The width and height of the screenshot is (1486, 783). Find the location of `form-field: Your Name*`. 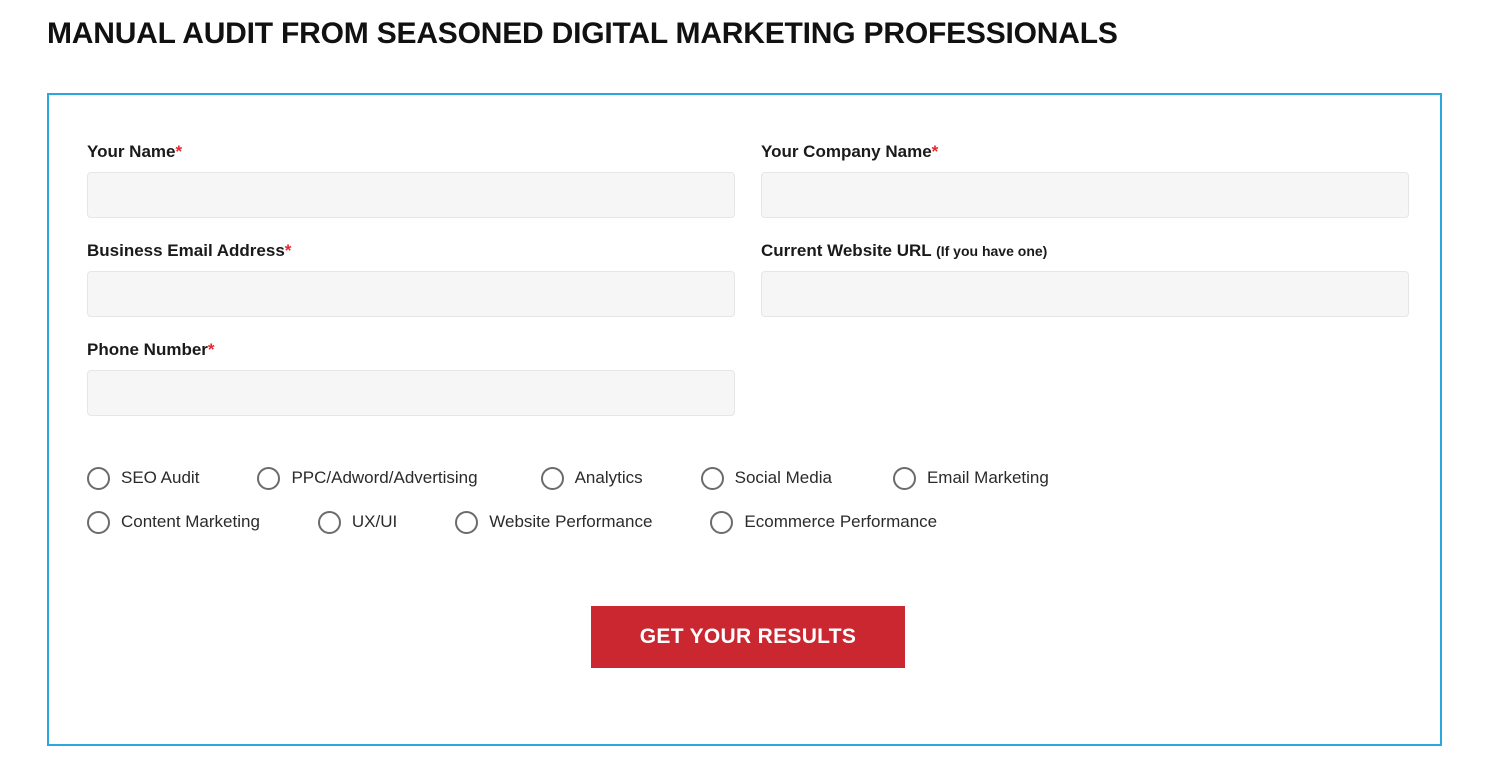

form-field: Your Name* is located at coordinates (411, 180).